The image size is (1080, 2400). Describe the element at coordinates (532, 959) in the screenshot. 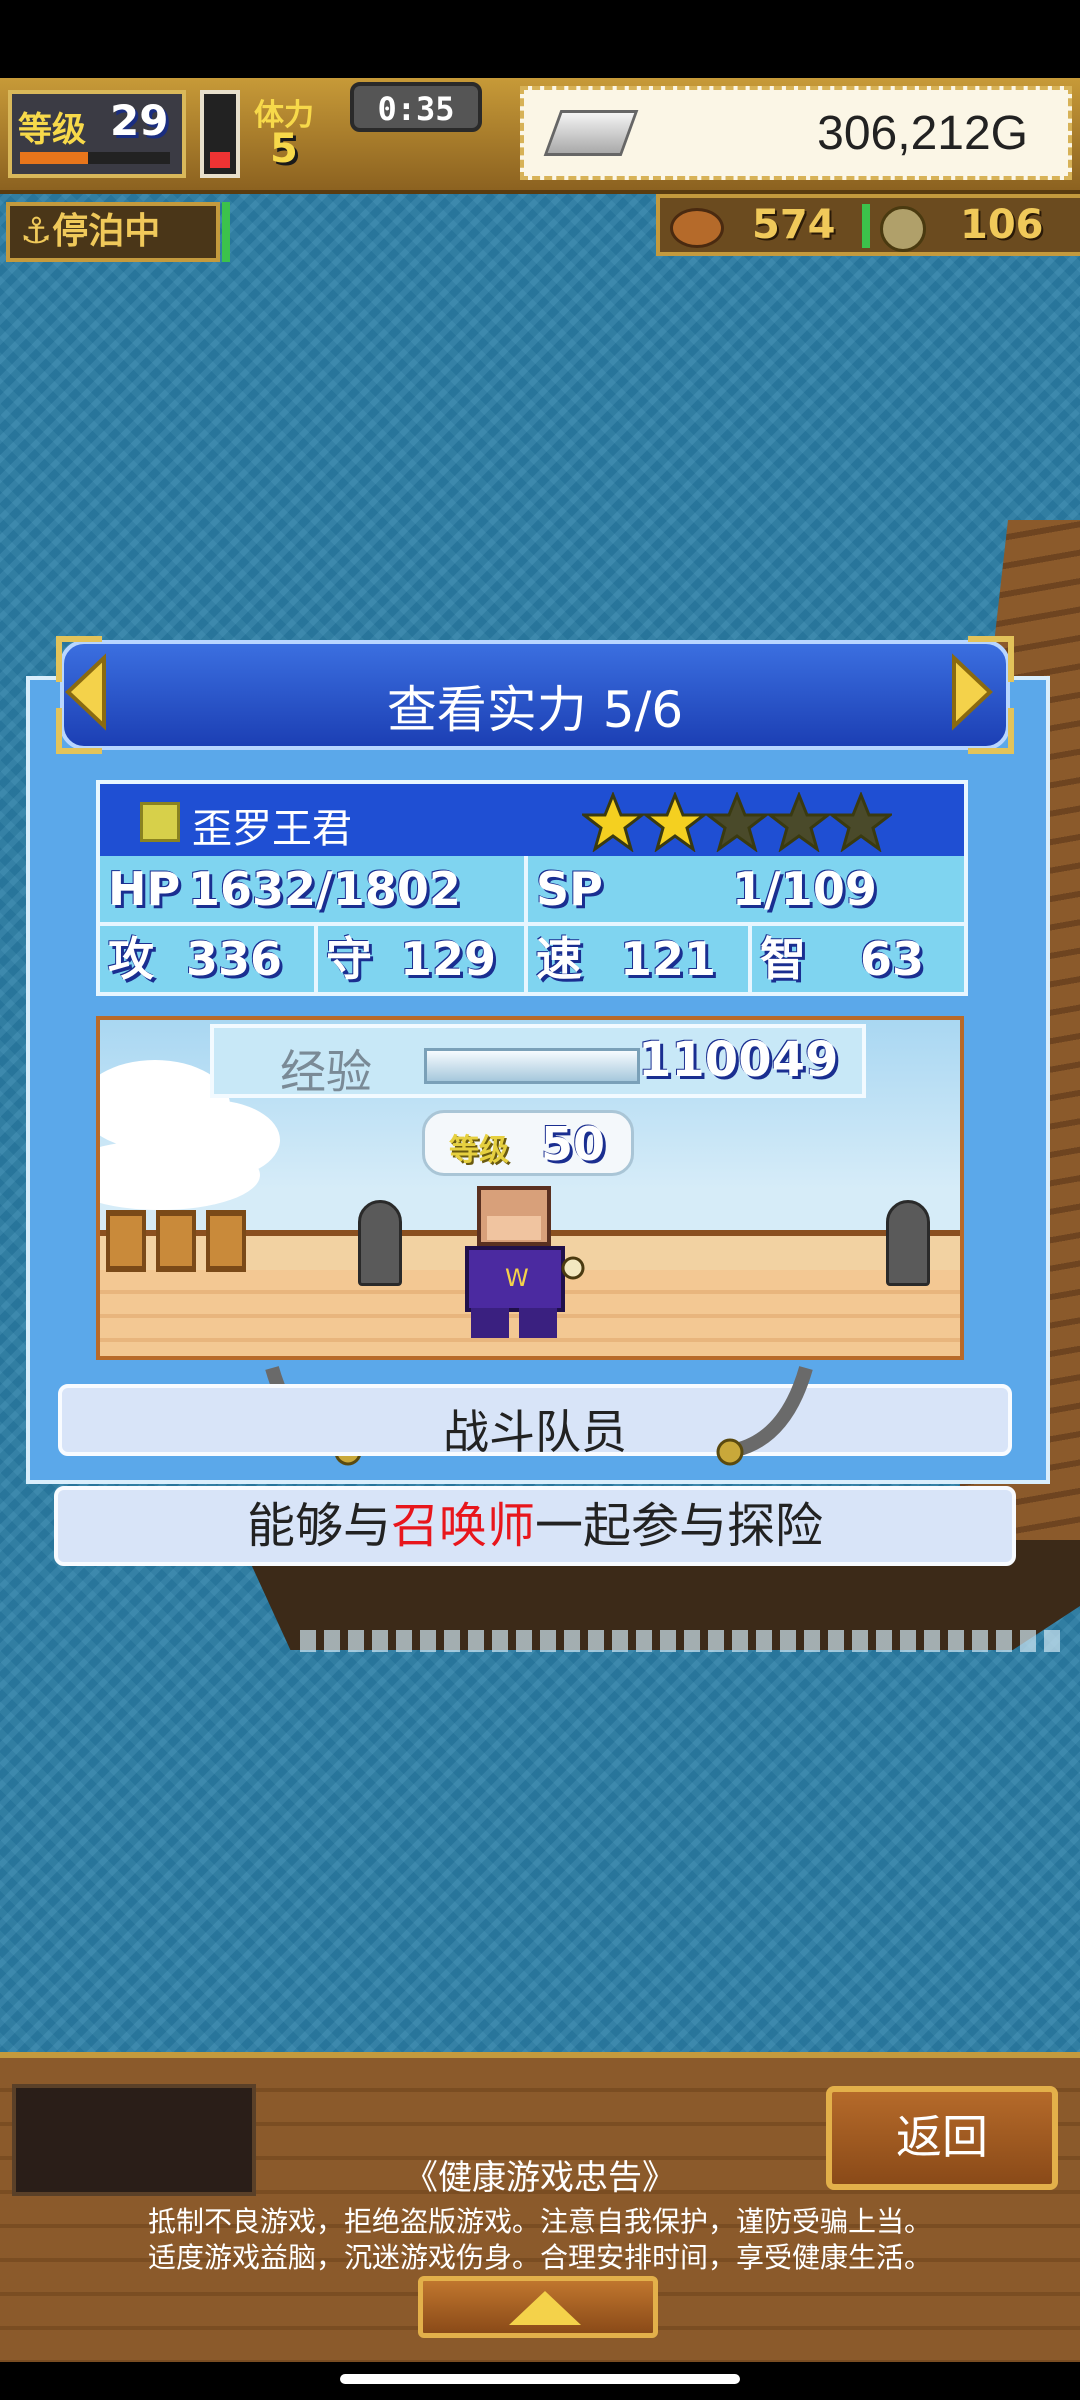

I see `attribute-row: 攻 336 守 129 速 121 智 63` at that location.